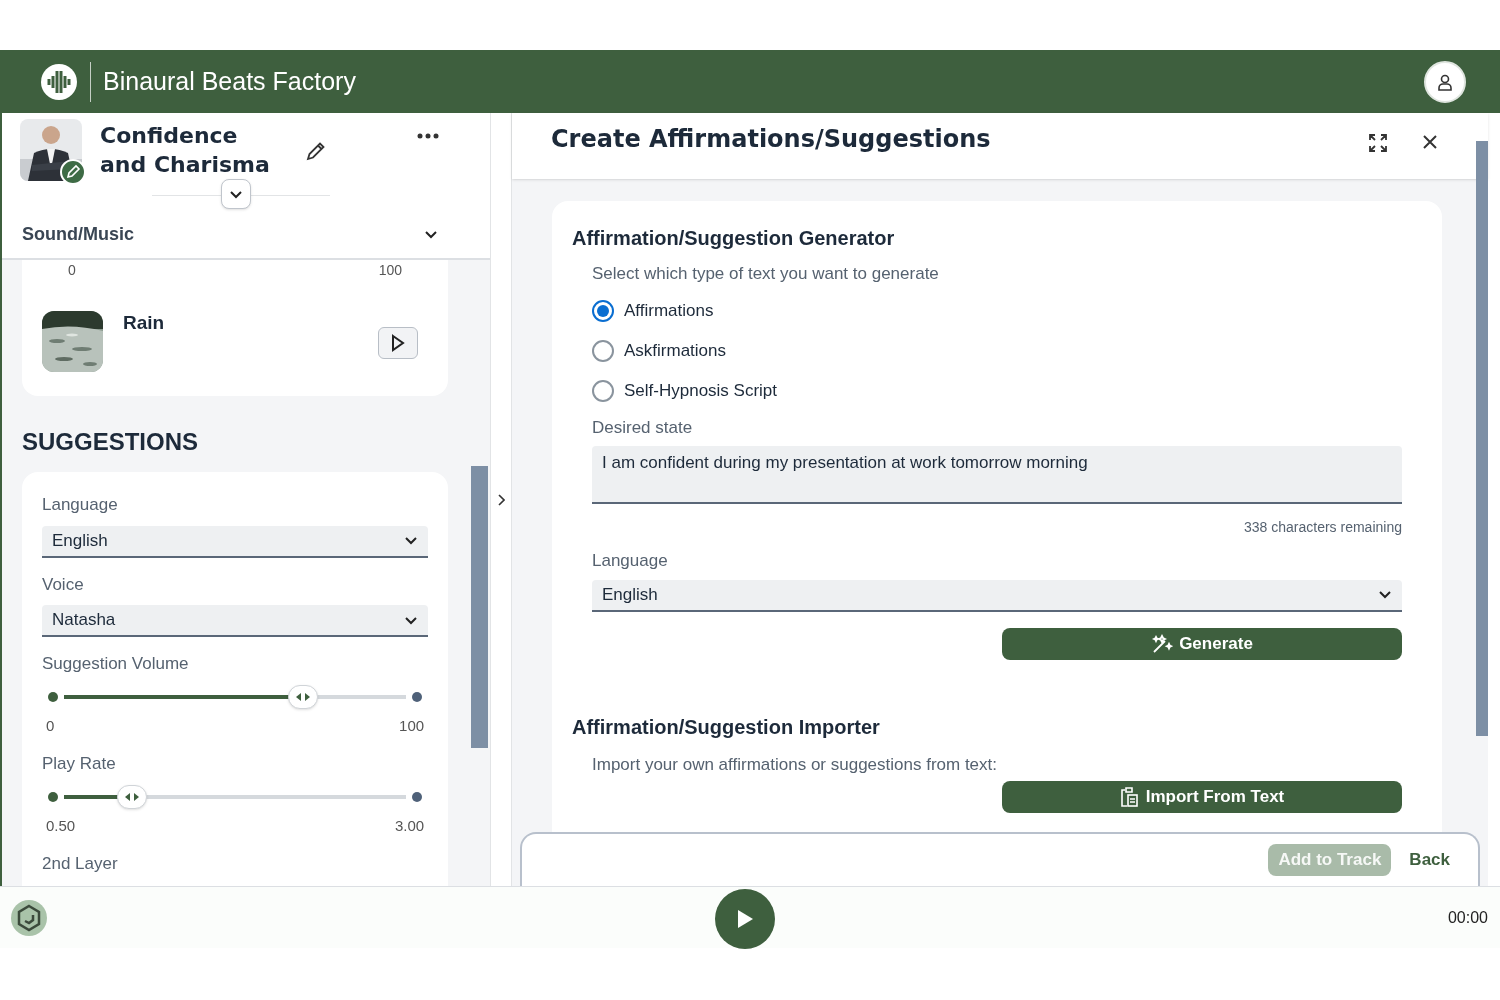  Describe the element at coordinates (685, 390) in the screenshot. I see `radio-option: Self-Hypnosis Script` at that location.